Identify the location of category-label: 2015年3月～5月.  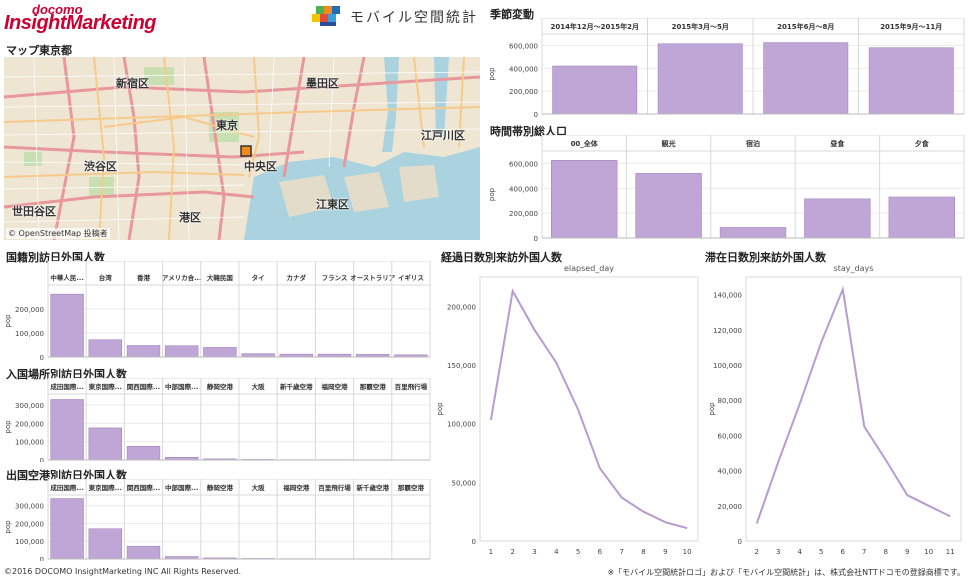
(700, 26).